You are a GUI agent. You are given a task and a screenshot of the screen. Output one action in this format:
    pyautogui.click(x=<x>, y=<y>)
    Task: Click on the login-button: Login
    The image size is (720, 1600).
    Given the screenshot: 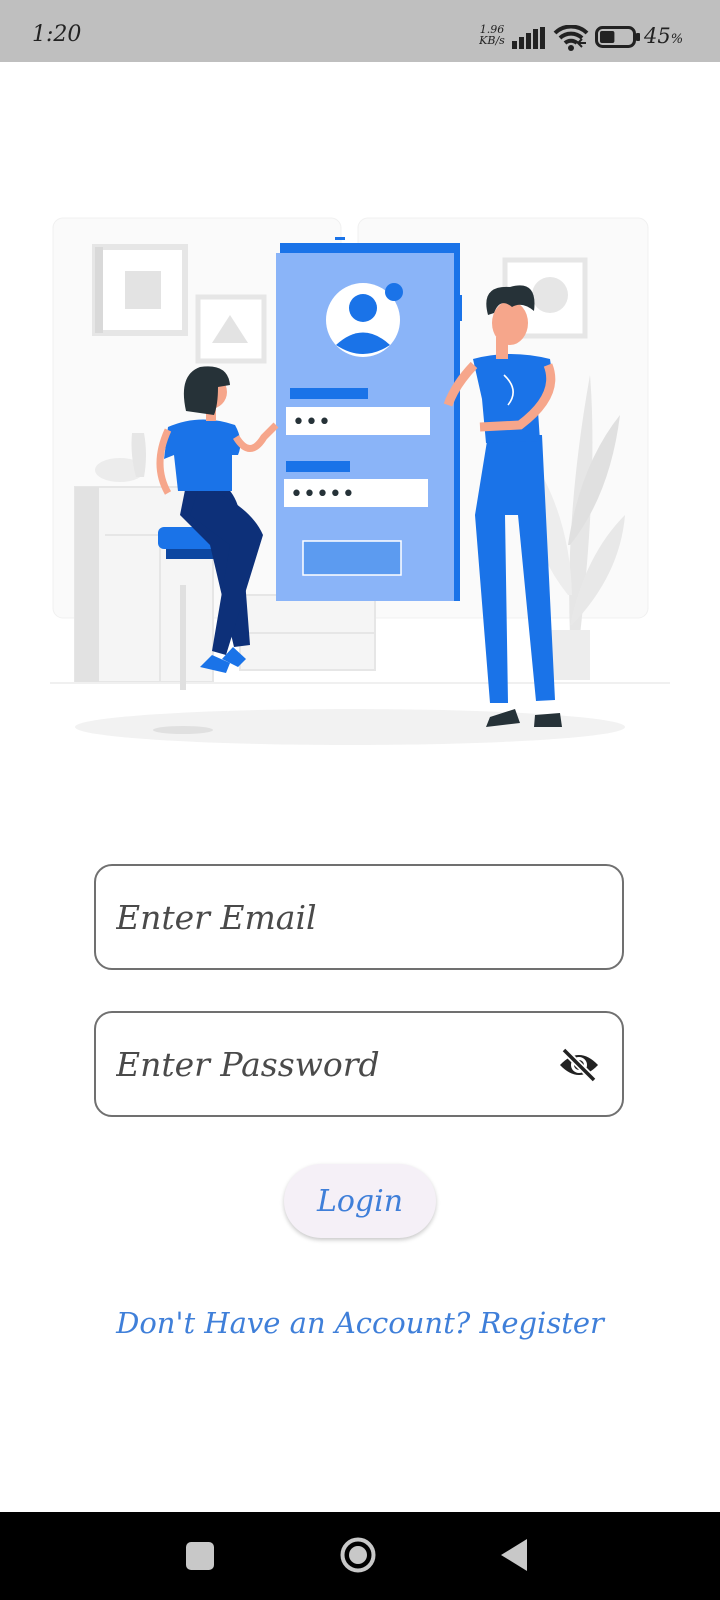 What is the action you would take?
    pyautogui.click(x=360, y=1201)
    